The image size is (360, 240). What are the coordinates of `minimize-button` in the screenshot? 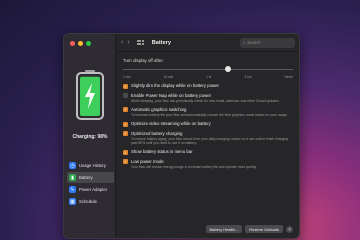 It's located at (80, 43).